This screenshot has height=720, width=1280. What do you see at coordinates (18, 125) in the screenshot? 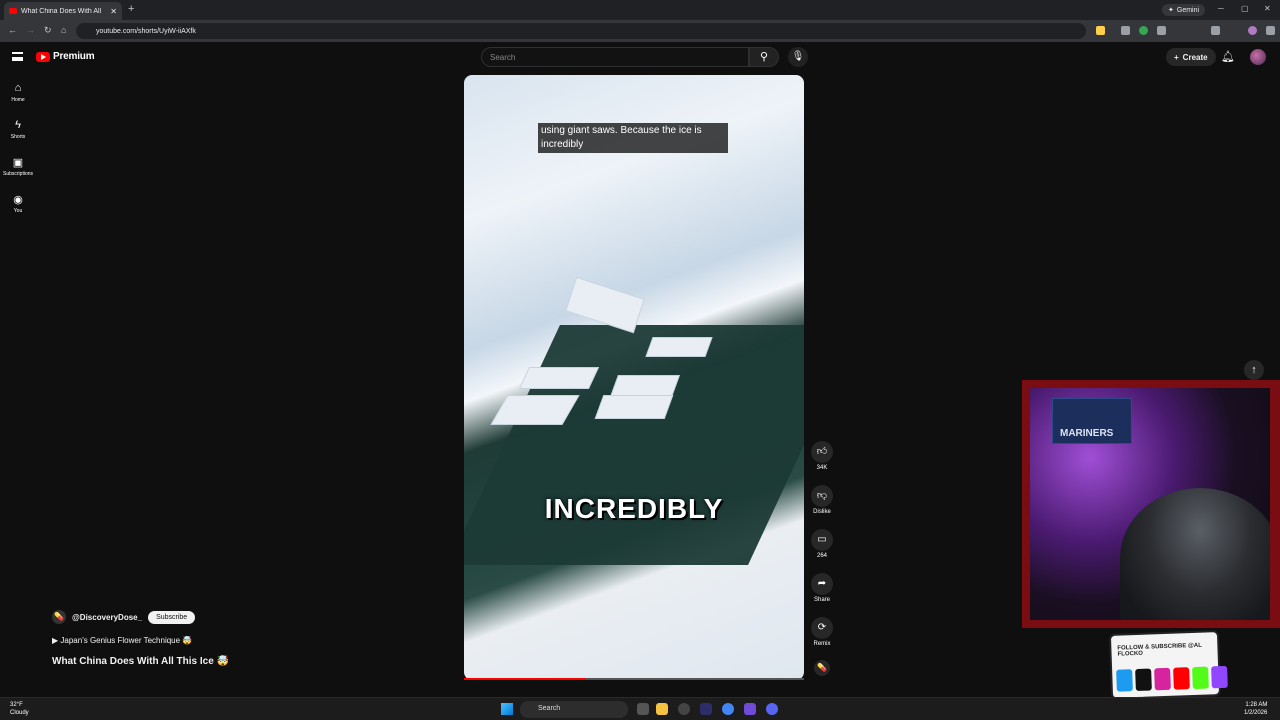
I see `shorts-icon: ϟ` at bounding box center [18, 125].